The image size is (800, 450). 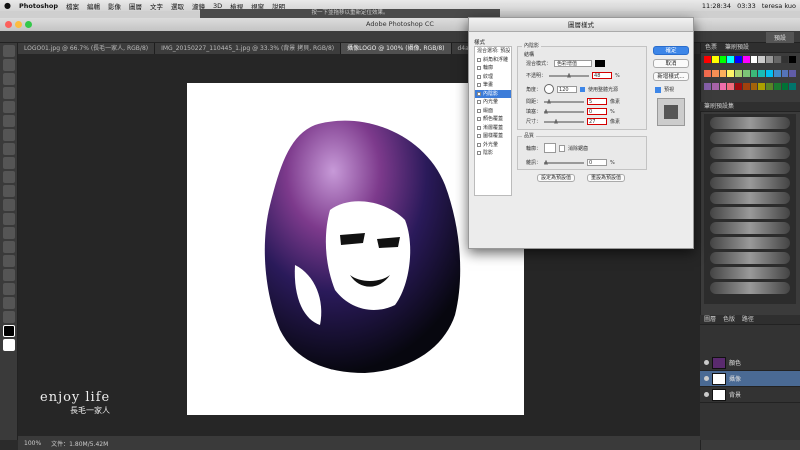 What do you see at coordinates (597, 162) in the screenshot?
I see `noise-input: 0` at bounding box center [597, 162].